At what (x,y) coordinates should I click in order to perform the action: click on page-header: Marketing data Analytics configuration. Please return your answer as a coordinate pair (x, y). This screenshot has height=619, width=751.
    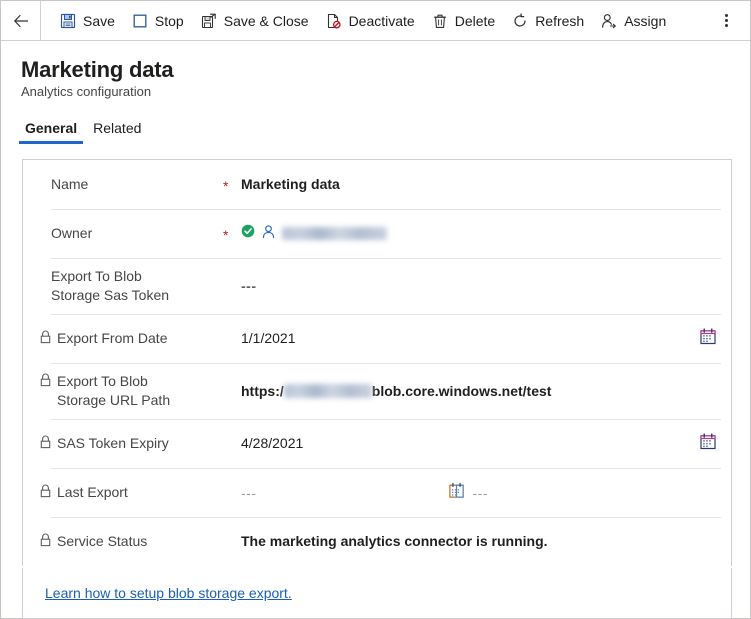
    Looking at the image, I should click on (375, 70).